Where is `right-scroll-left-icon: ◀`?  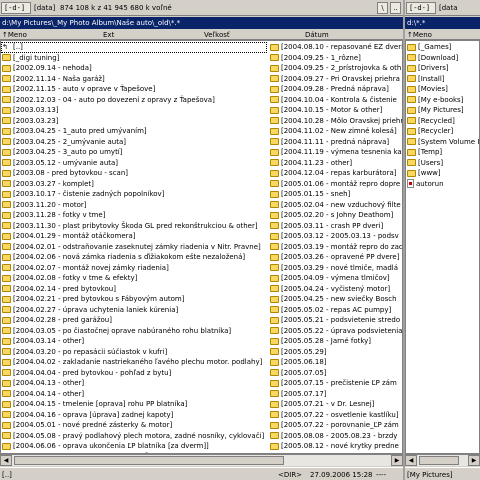 right-scroll-left-icon: ◀ is located at coordinates (411, 460).